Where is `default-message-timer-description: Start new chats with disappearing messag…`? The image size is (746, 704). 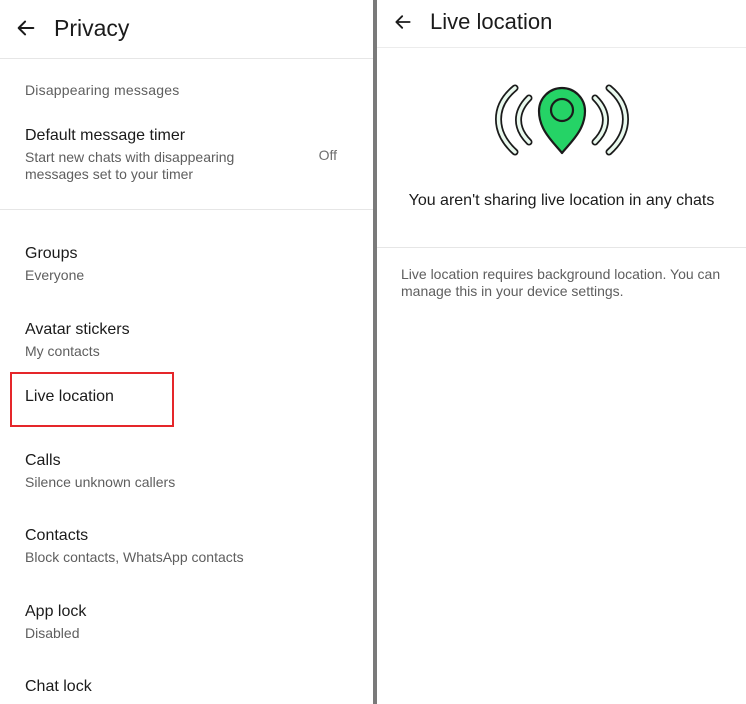 default-message-timer-description: Start new chats with disappearing messag… is located at coordinates (130, 165).